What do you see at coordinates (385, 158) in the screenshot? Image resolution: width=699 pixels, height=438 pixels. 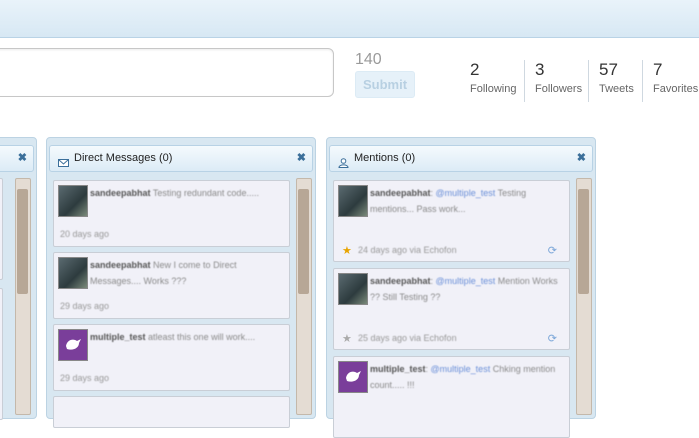 I see `column-title: Mentions (0)` at bounding box center [385, 158].